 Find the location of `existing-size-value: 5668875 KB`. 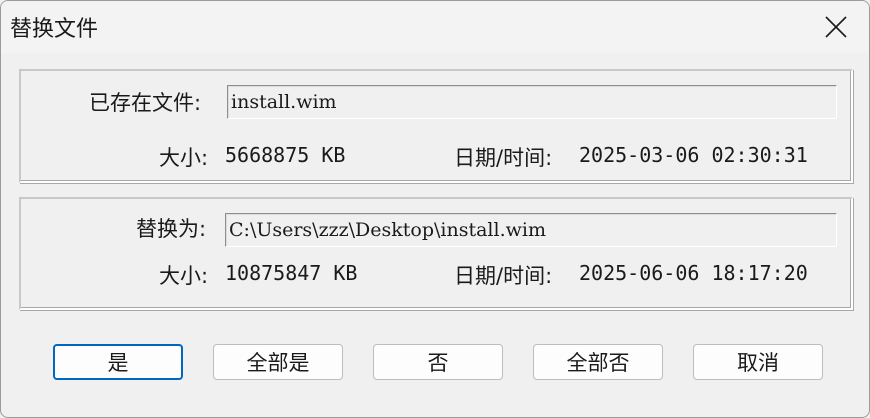

existing-size-value: 5668875 KB is located at coordinates (285, 155).